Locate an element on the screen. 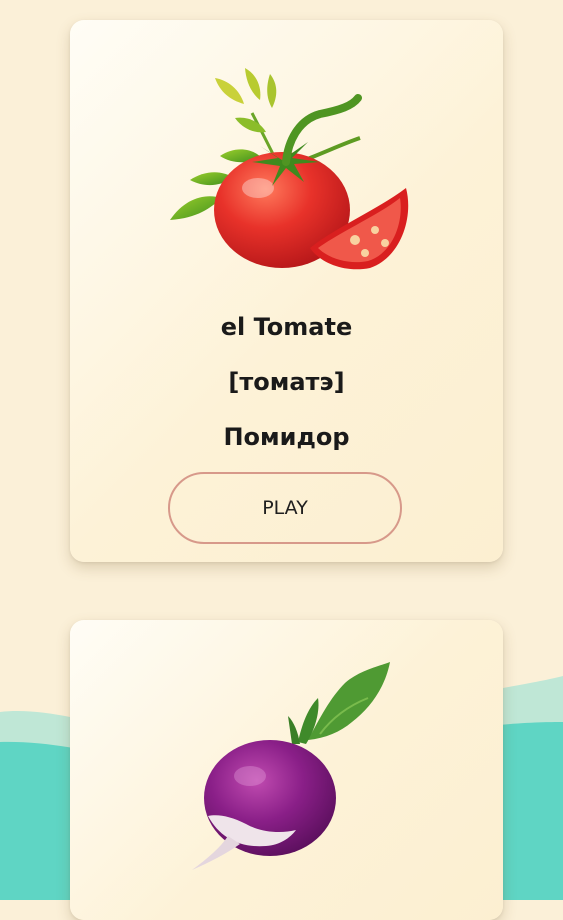 The width and height of the screenshot is (563, 920). play-button: PLAY is located at coordinates (285, 508).